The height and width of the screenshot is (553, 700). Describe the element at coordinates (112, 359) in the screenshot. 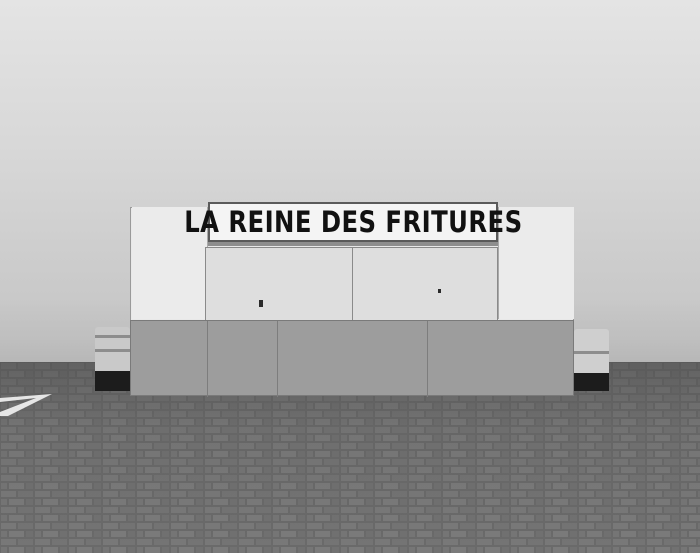

I see `trash-barrel-left` at that location.